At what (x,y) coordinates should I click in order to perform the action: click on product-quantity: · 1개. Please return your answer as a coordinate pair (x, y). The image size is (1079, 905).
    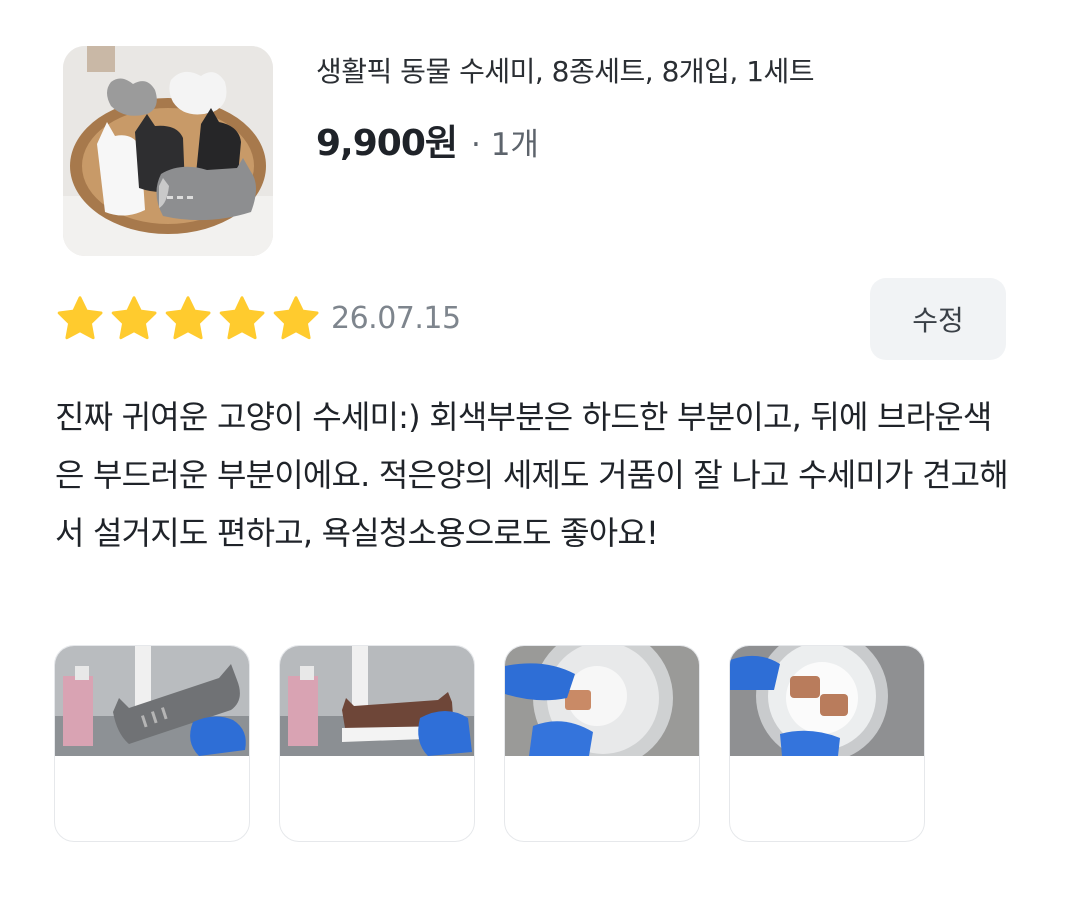
    Looking at the image, I should click on (505, 145).